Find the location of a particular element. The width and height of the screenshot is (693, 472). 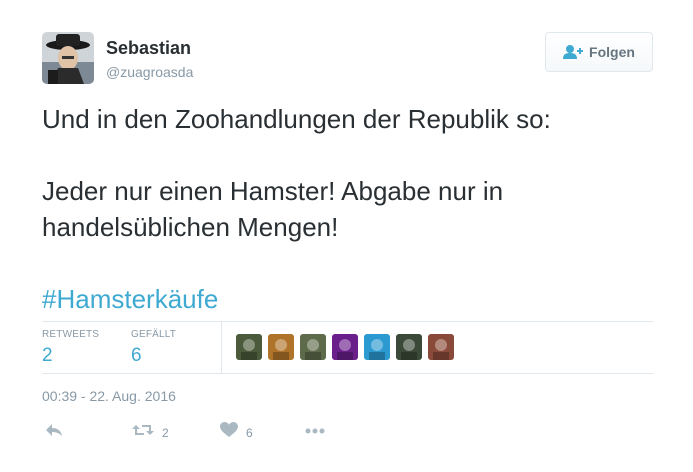

retweet-icon is located at coordinates (143, 432).